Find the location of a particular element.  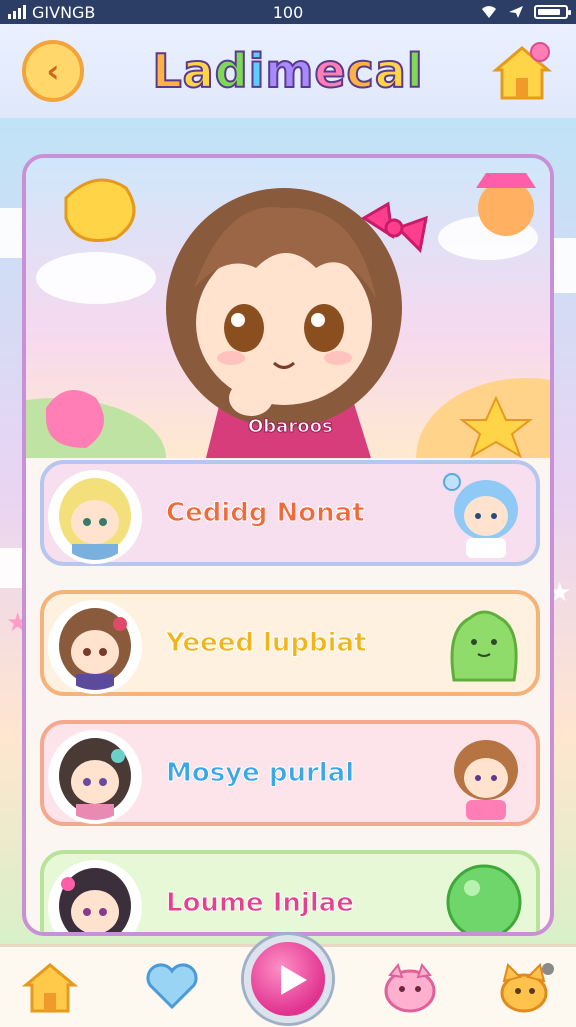

bottom-nav is located at coordinates (288, 981).